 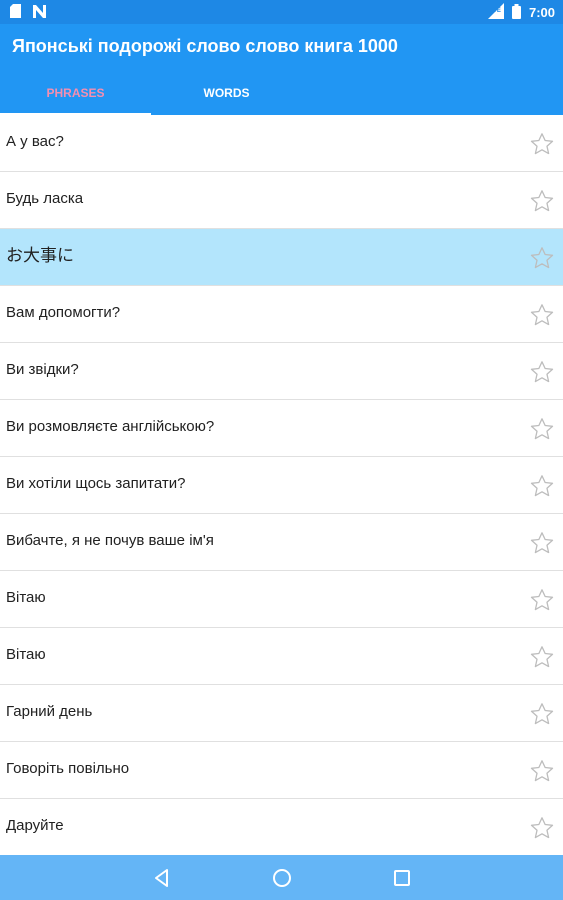 I want to click on list-item: Ви звідки?, so click(x=281, y=371).